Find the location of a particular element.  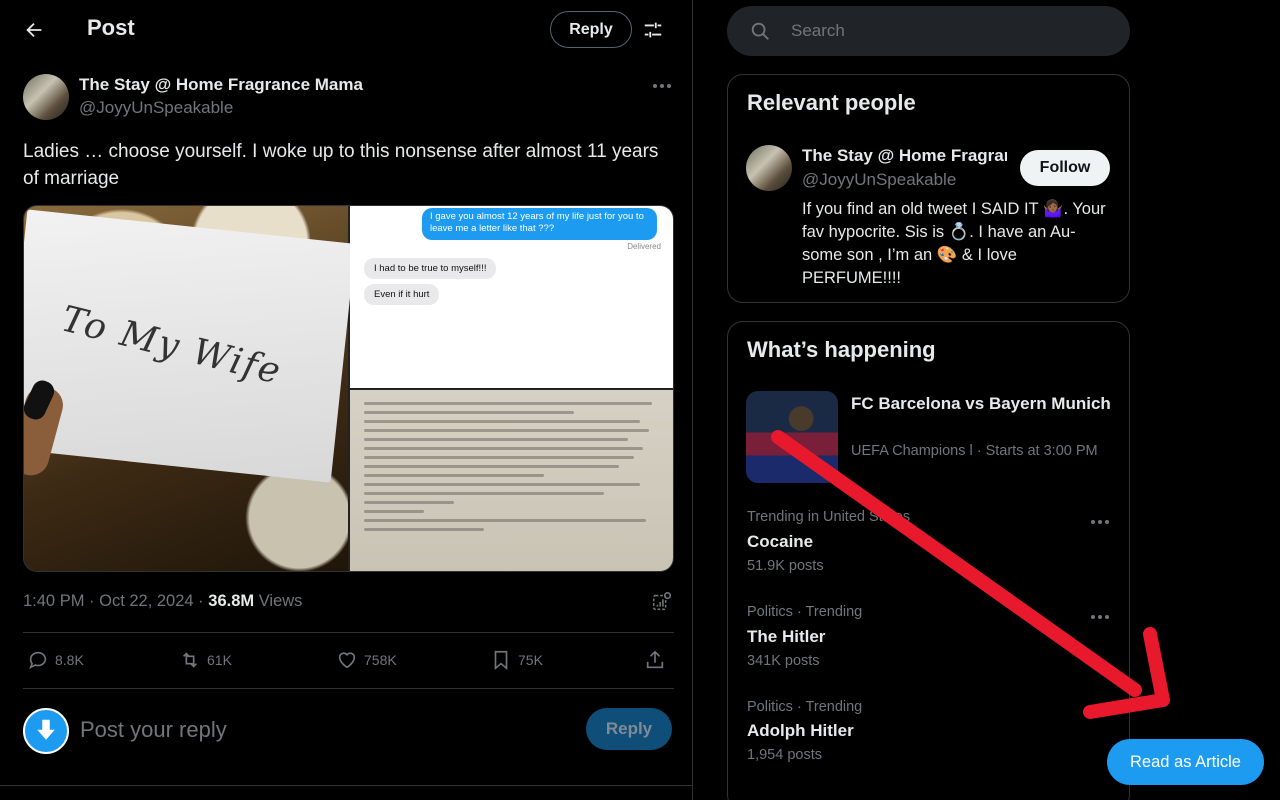

envelope: To My Wife is located at coordinates (190, 346).